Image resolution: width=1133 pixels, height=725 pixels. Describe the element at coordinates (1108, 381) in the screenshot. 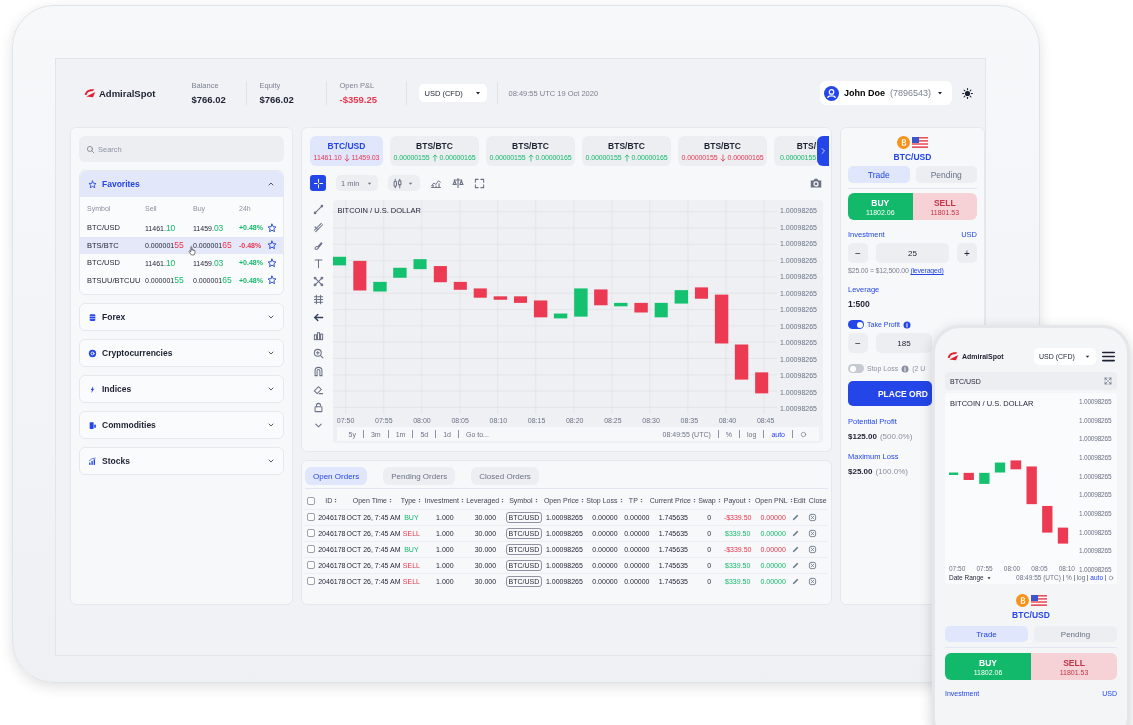

I see `expand-icon` at that location.